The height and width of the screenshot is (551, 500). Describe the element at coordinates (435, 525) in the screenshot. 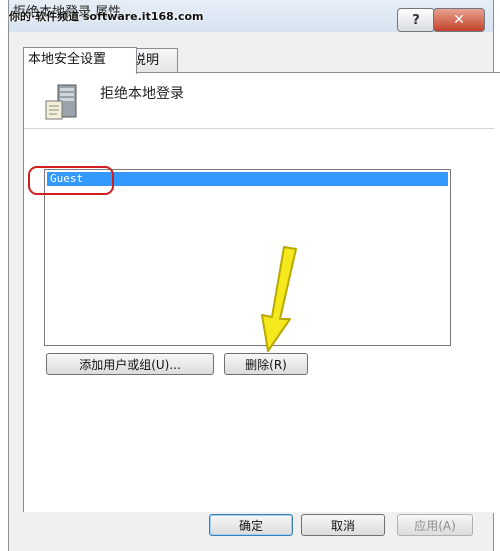

I see `apply-button: 应用(A)` at that location.